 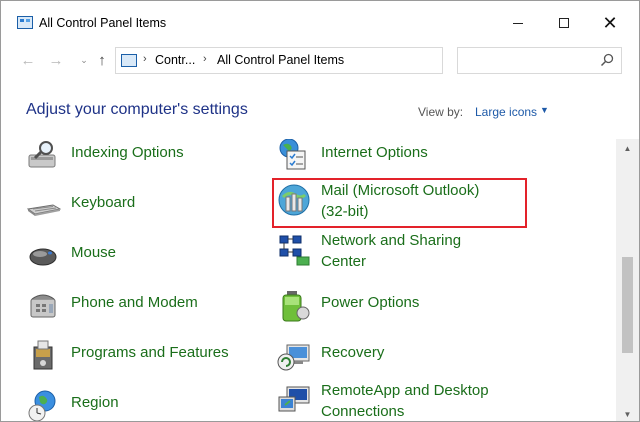 I want to click on list-item-keyboard: Keyboard, so click(x=142, y=209).